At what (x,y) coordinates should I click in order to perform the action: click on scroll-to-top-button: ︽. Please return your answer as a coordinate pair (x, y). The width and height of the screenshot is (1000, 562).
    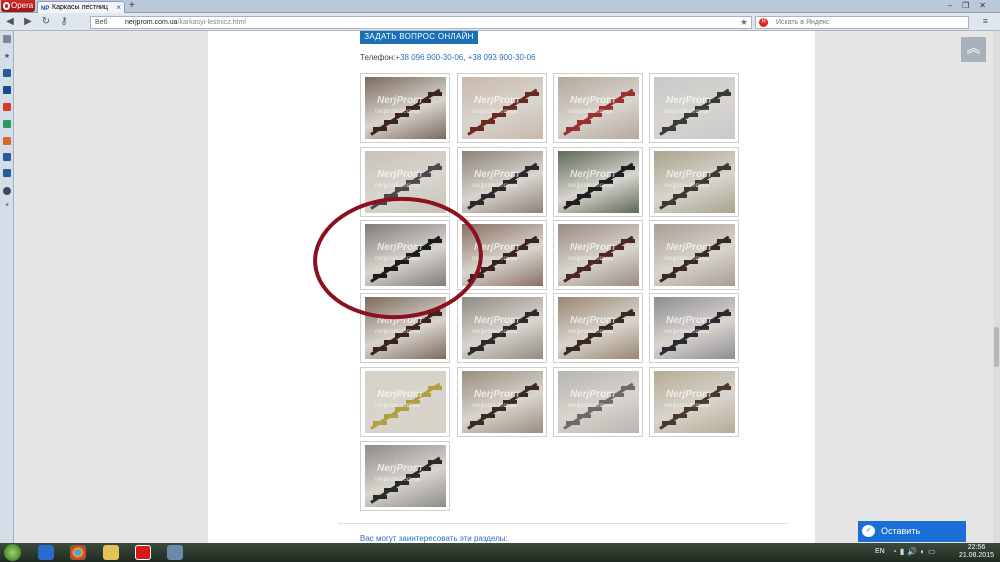
    Looking at the image, I should click on (973, 49).